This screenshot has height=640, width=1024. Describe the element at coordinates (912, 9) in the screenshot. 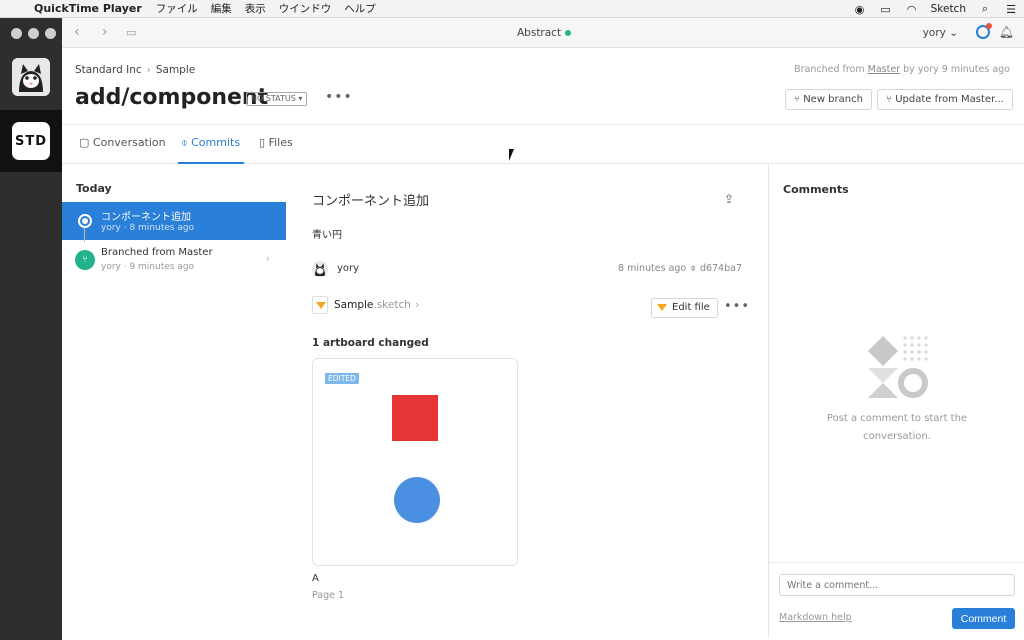

I see `wifi-icon: ◠` at that location.